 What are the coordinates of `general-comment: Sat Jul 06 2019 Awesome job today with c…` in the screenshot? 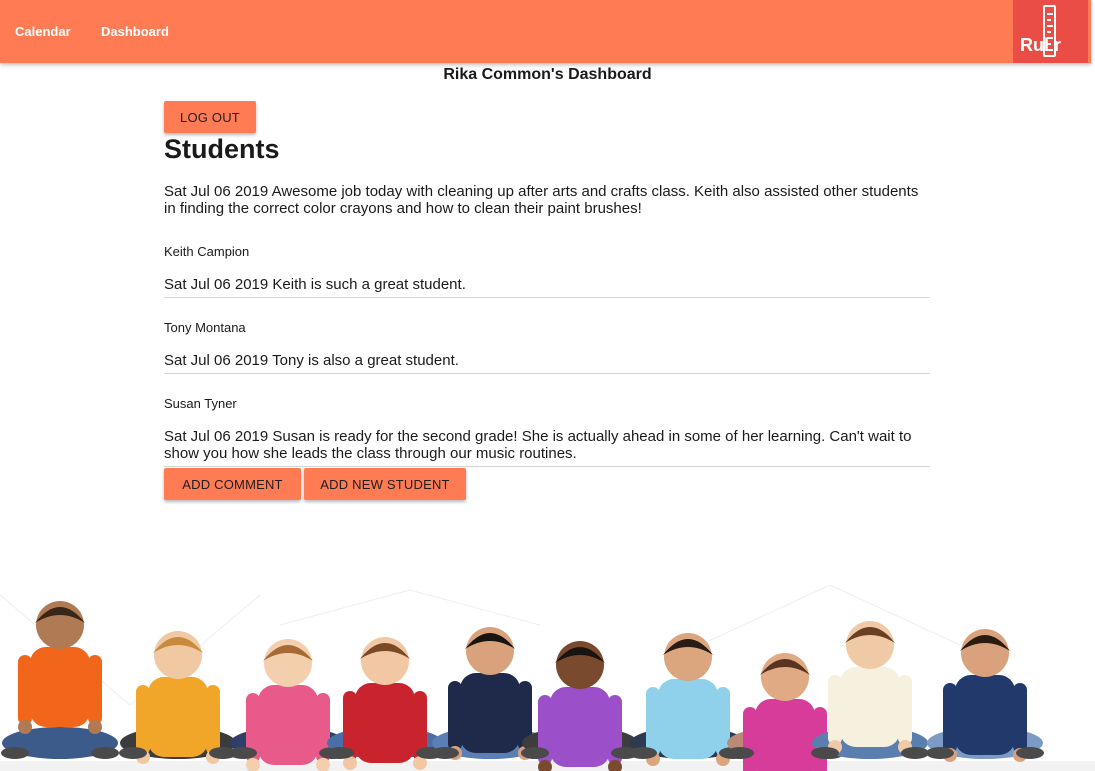 It's located at (541, 200).